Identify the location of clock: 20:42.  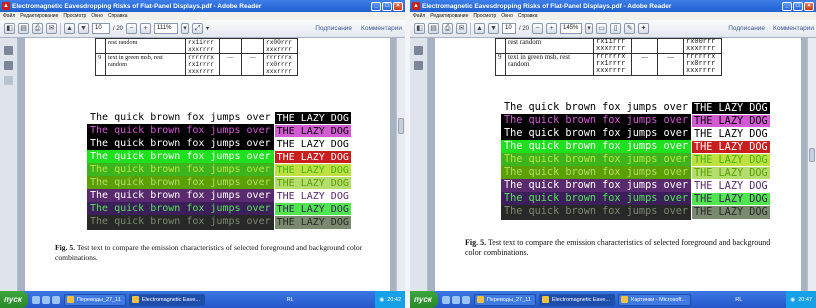
(394, 299).